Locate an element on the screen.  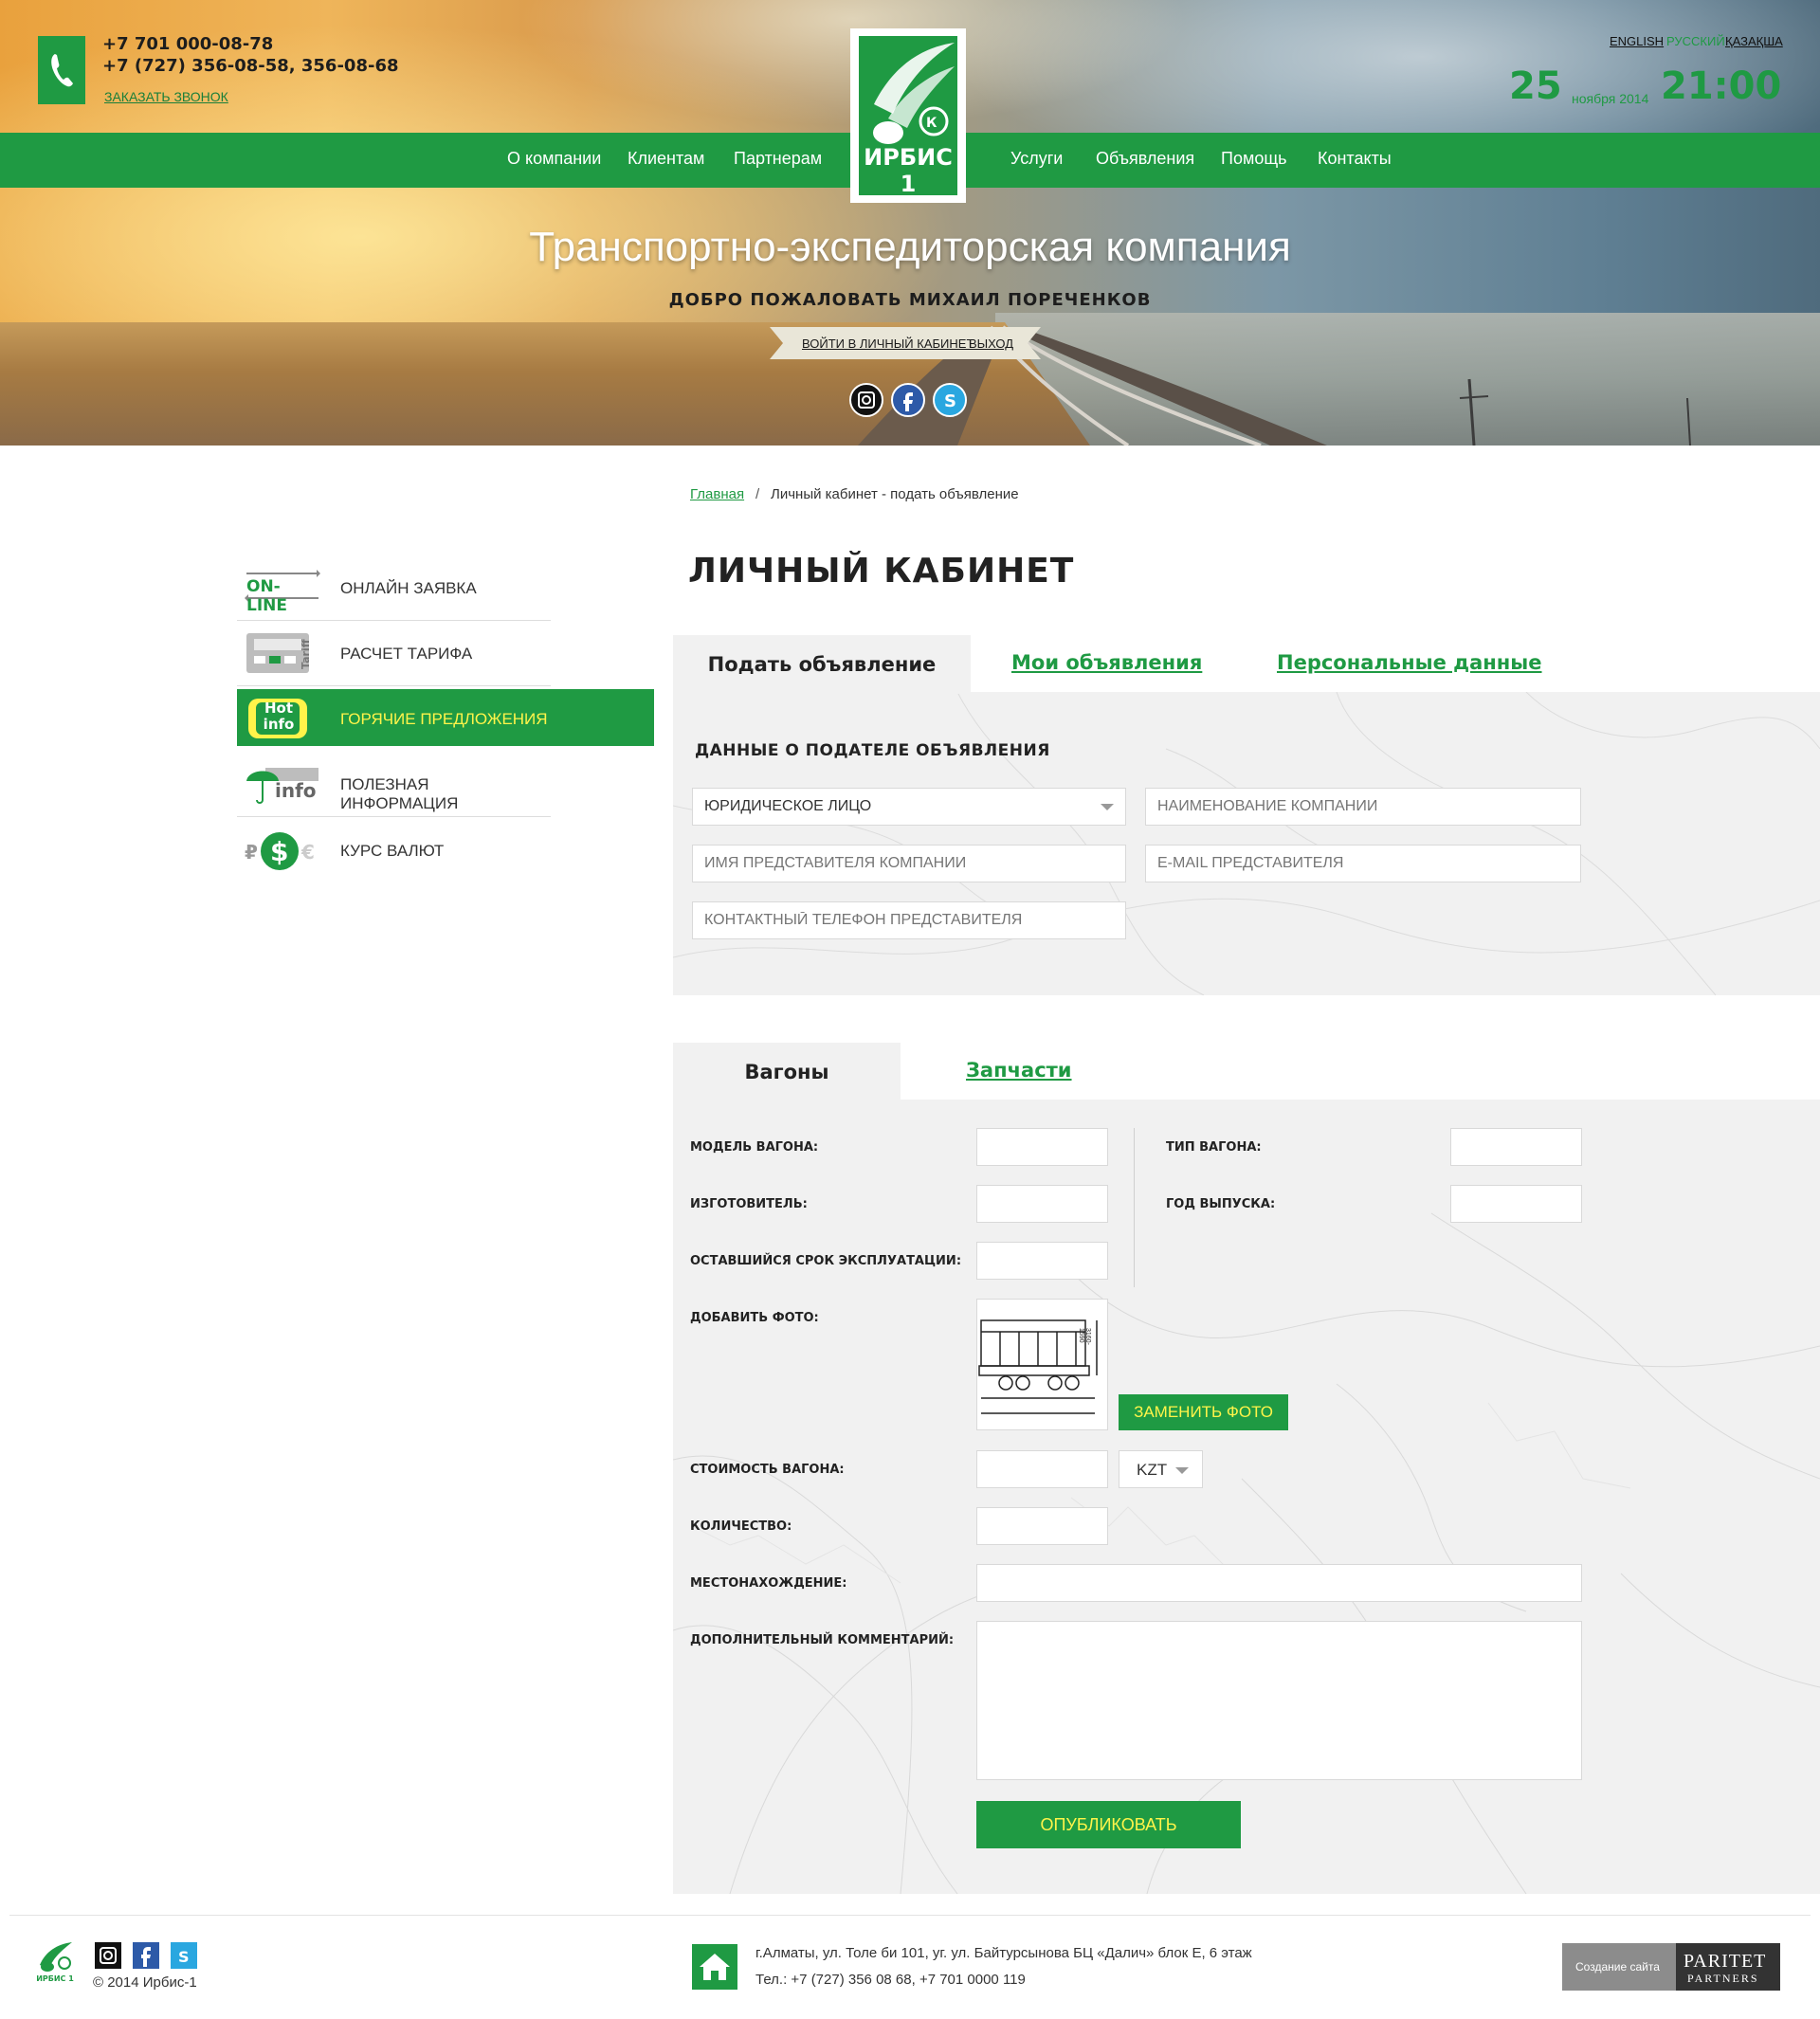
hero-title: Транспортно-экспедиторская компания is located at coordinates (910, 247).